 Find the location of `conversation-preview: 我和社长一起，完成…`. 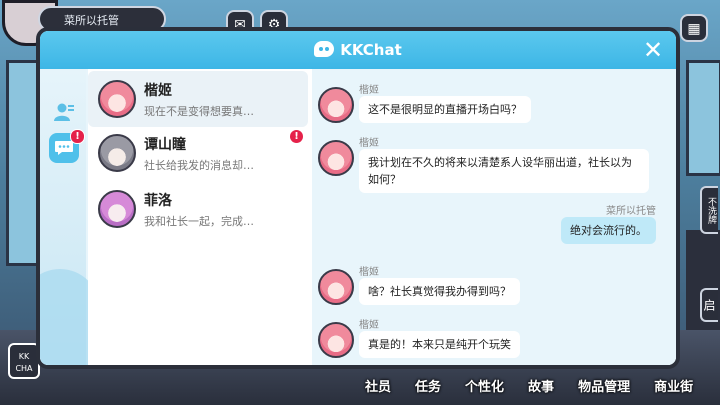

conversation-preview: 我和社长一起，完成… is located at coordinates (199, 221).